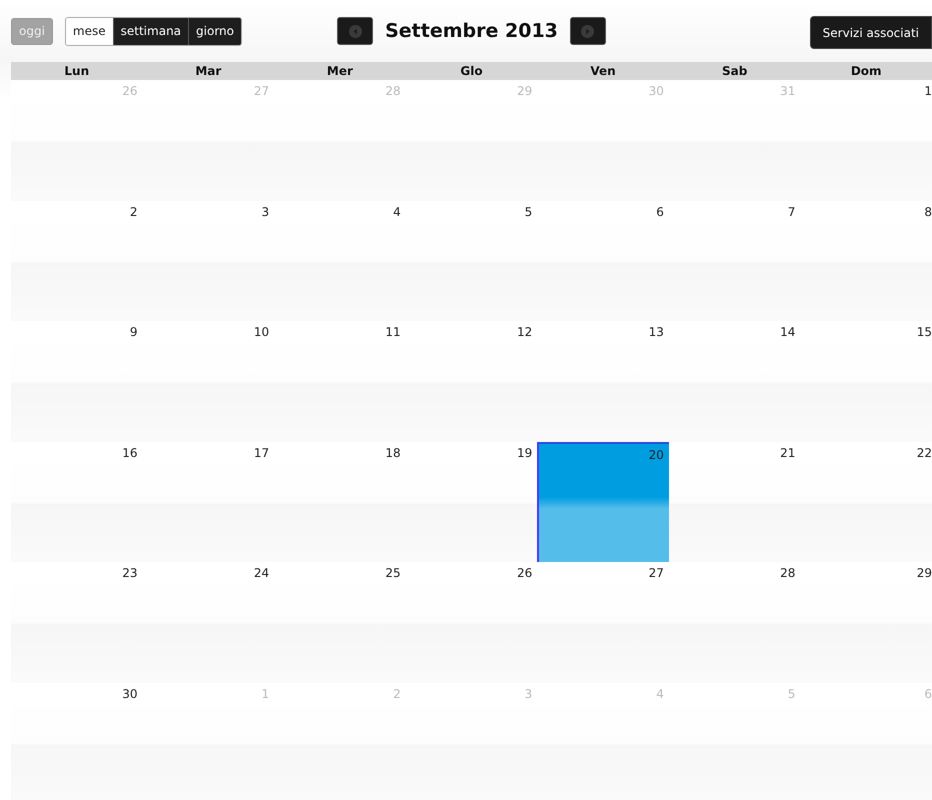 The height and width of the screenshot is (800, 932). Describe the element at coordinates (208, 260) in the screenshot. I see `day-cell: 3` at that location.